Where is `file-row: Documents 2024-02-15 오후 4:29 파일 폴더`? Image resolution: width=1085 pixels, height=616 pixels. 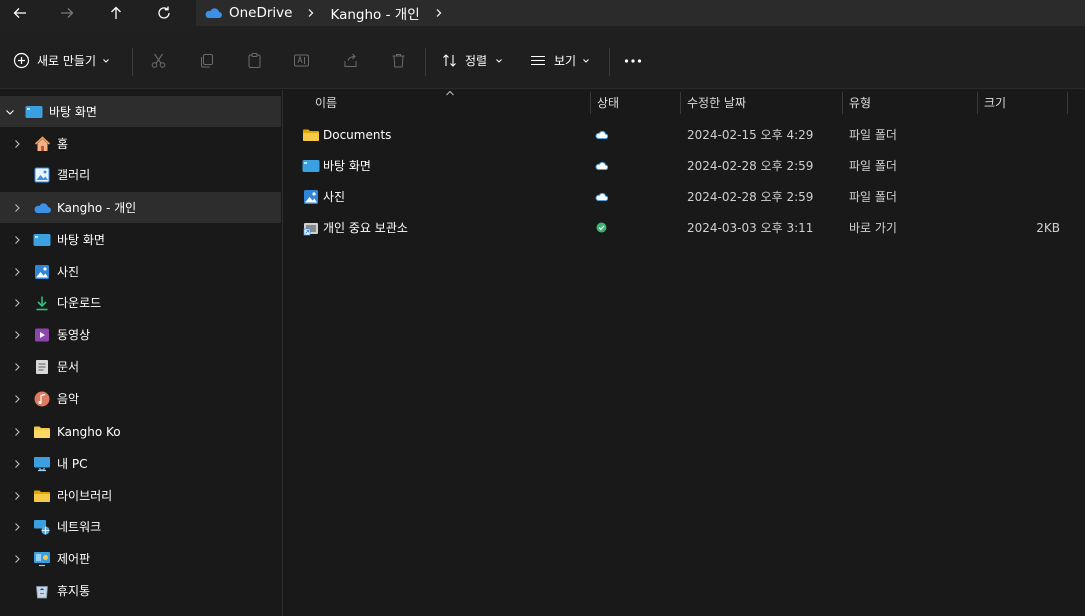 file-row: Documents 2024-02-15 오후 4:29 파일 폴더 is located at coordinates (684, 134).